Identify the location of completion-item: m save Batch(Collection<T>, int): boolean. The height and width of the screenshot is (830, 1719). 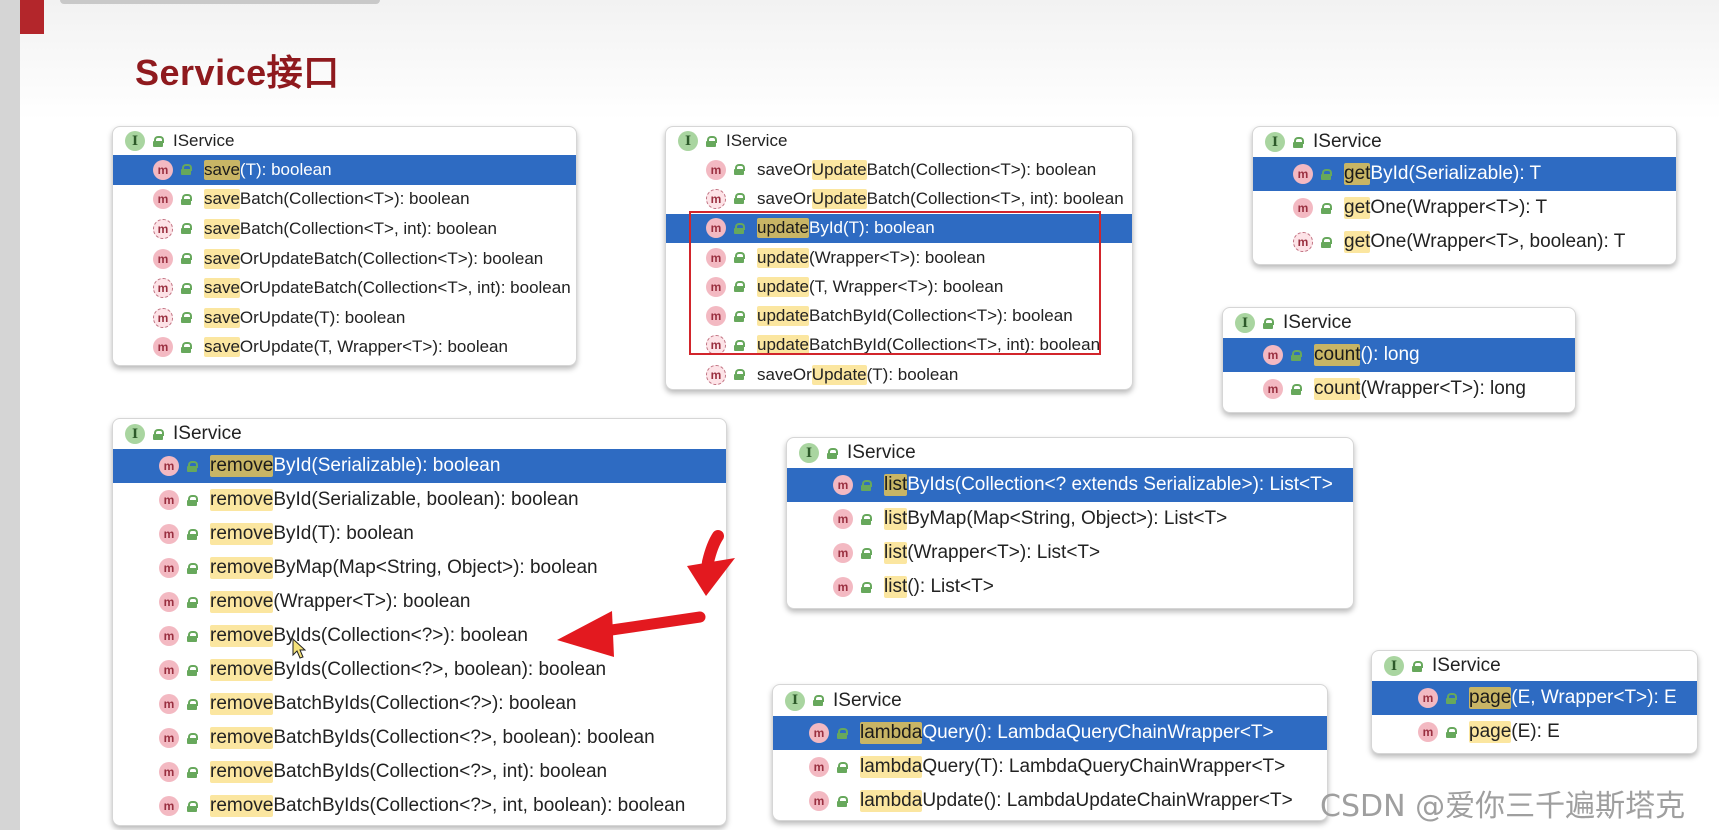
(344, 229).